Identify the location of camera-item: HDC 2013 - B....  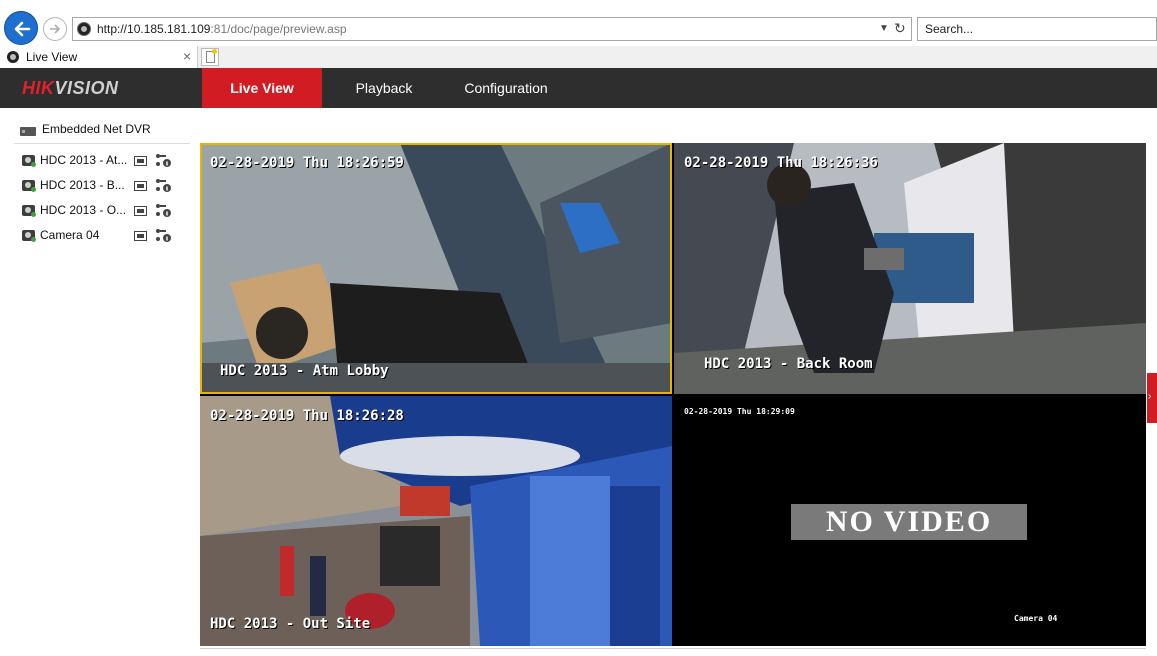
(102, 187).